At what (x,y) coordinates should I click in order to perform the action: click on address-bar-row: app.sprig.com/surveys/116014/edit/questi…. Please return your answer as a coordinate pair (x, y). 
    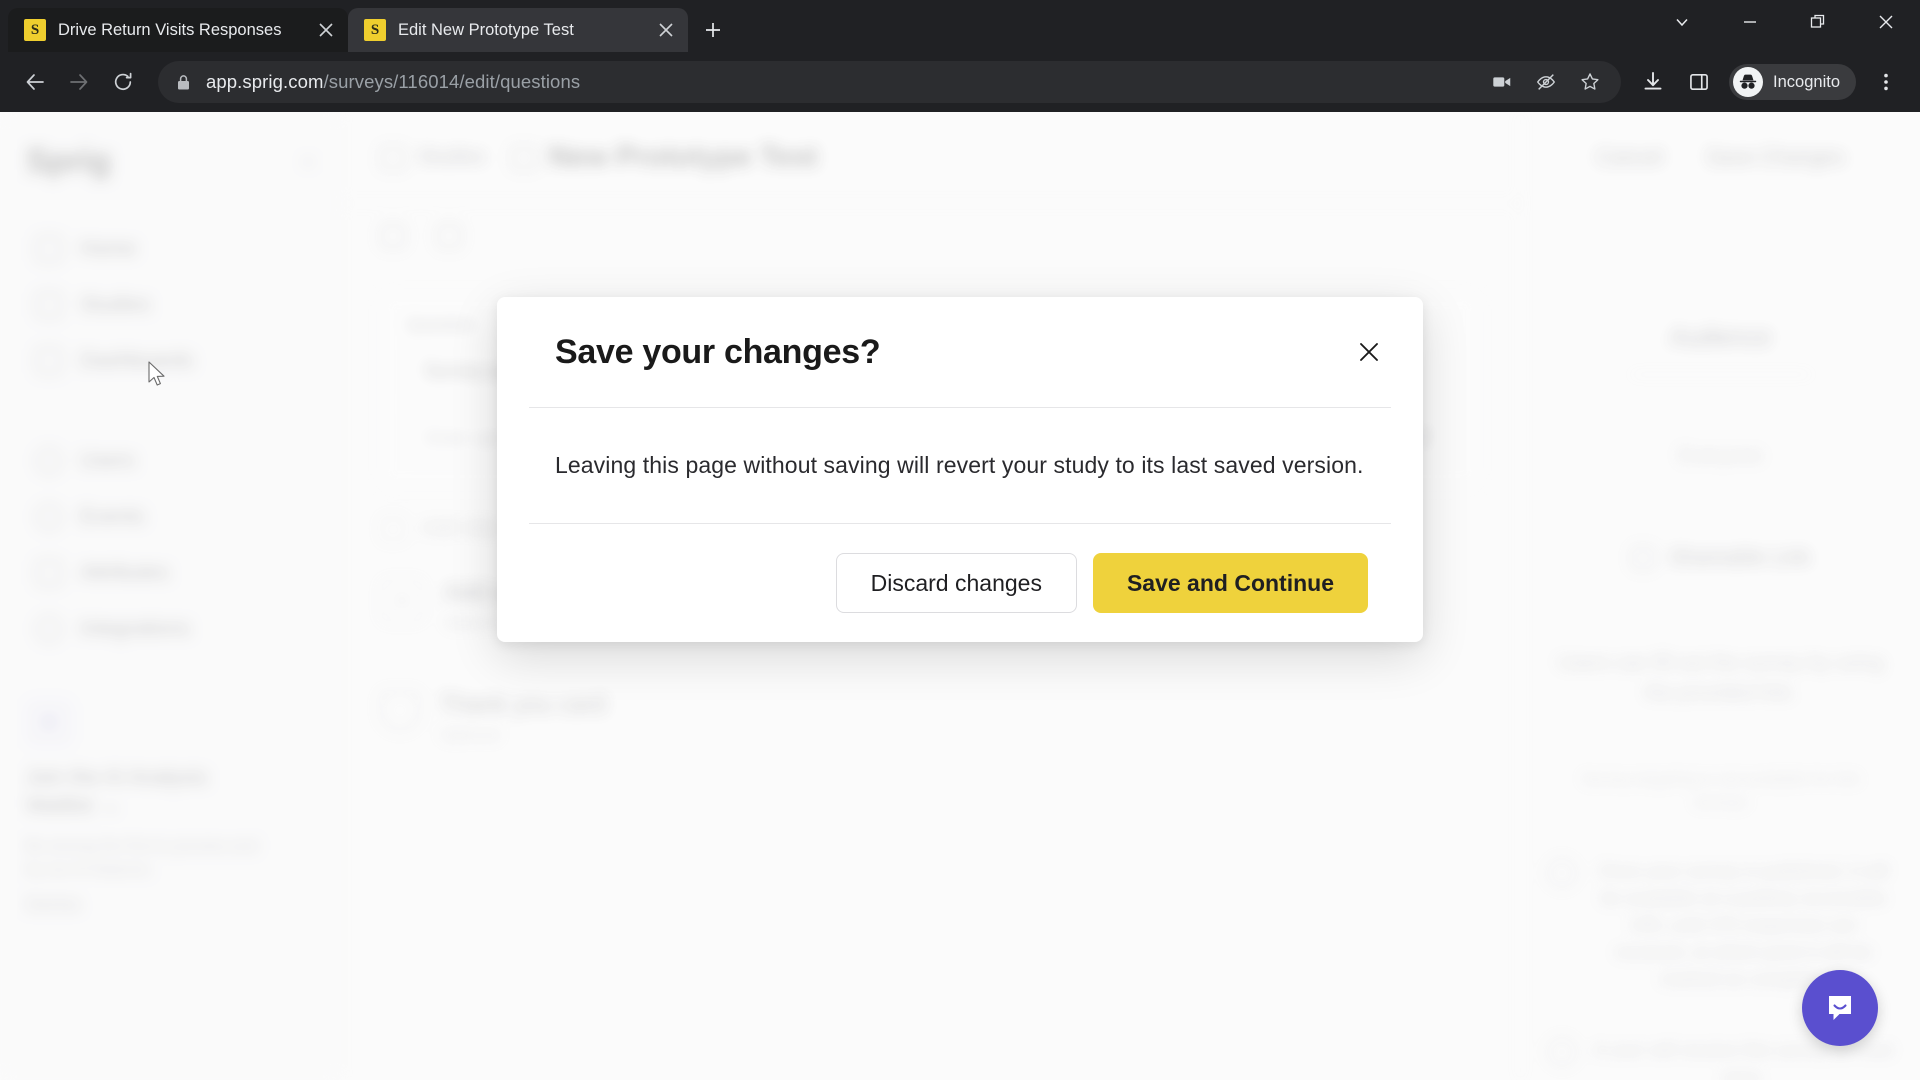
    Looking at the image, I should click on (960, 82).